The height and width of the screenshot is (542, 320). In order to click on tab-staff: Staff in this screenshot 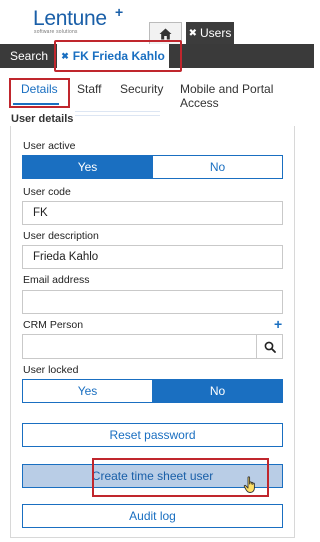, I will do `click(89, 89)`.